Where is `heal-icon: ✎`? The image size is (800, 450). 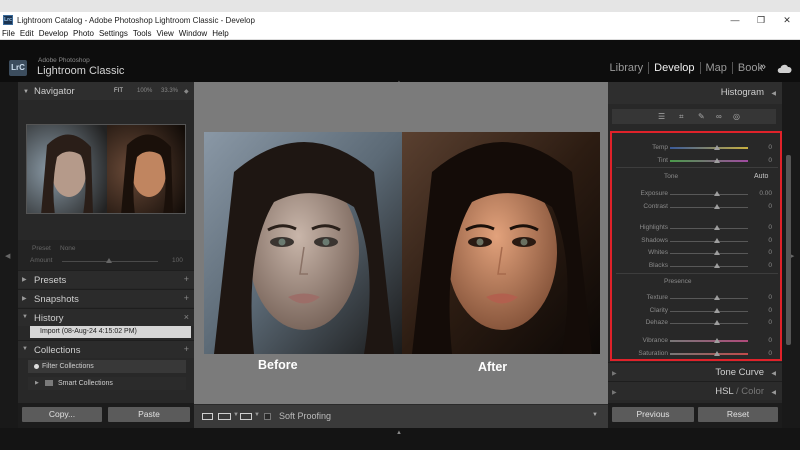
heal-icon: ✎ is located at coordinates (701, 116).